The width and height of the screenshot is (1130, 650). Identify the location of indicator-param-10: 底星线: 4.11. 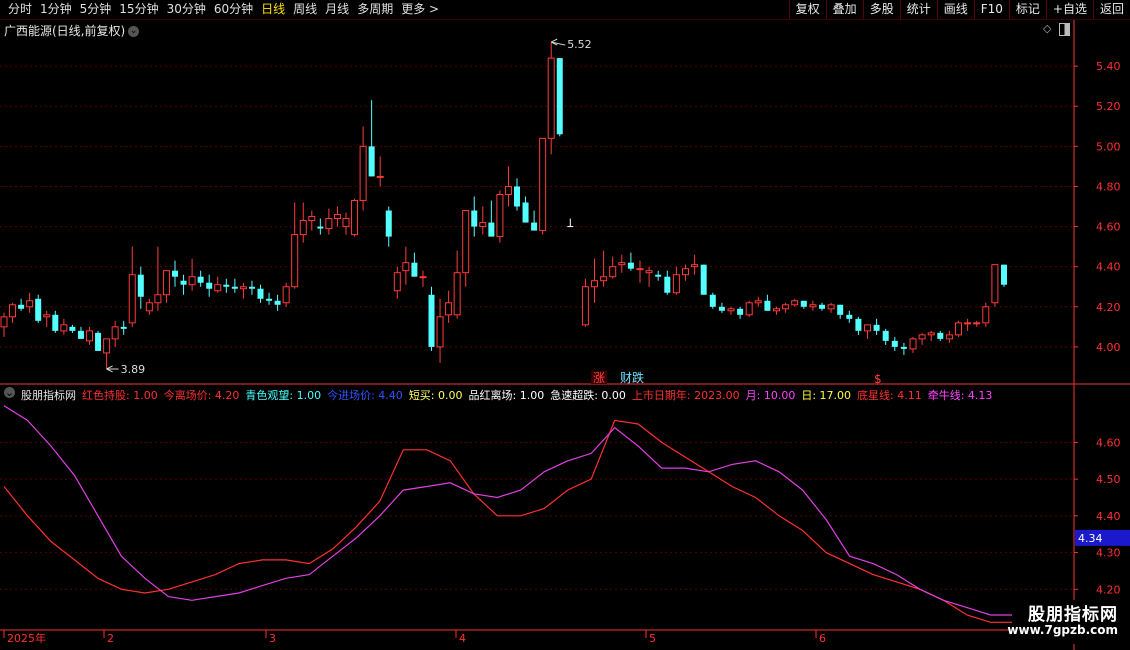
(889, 395).